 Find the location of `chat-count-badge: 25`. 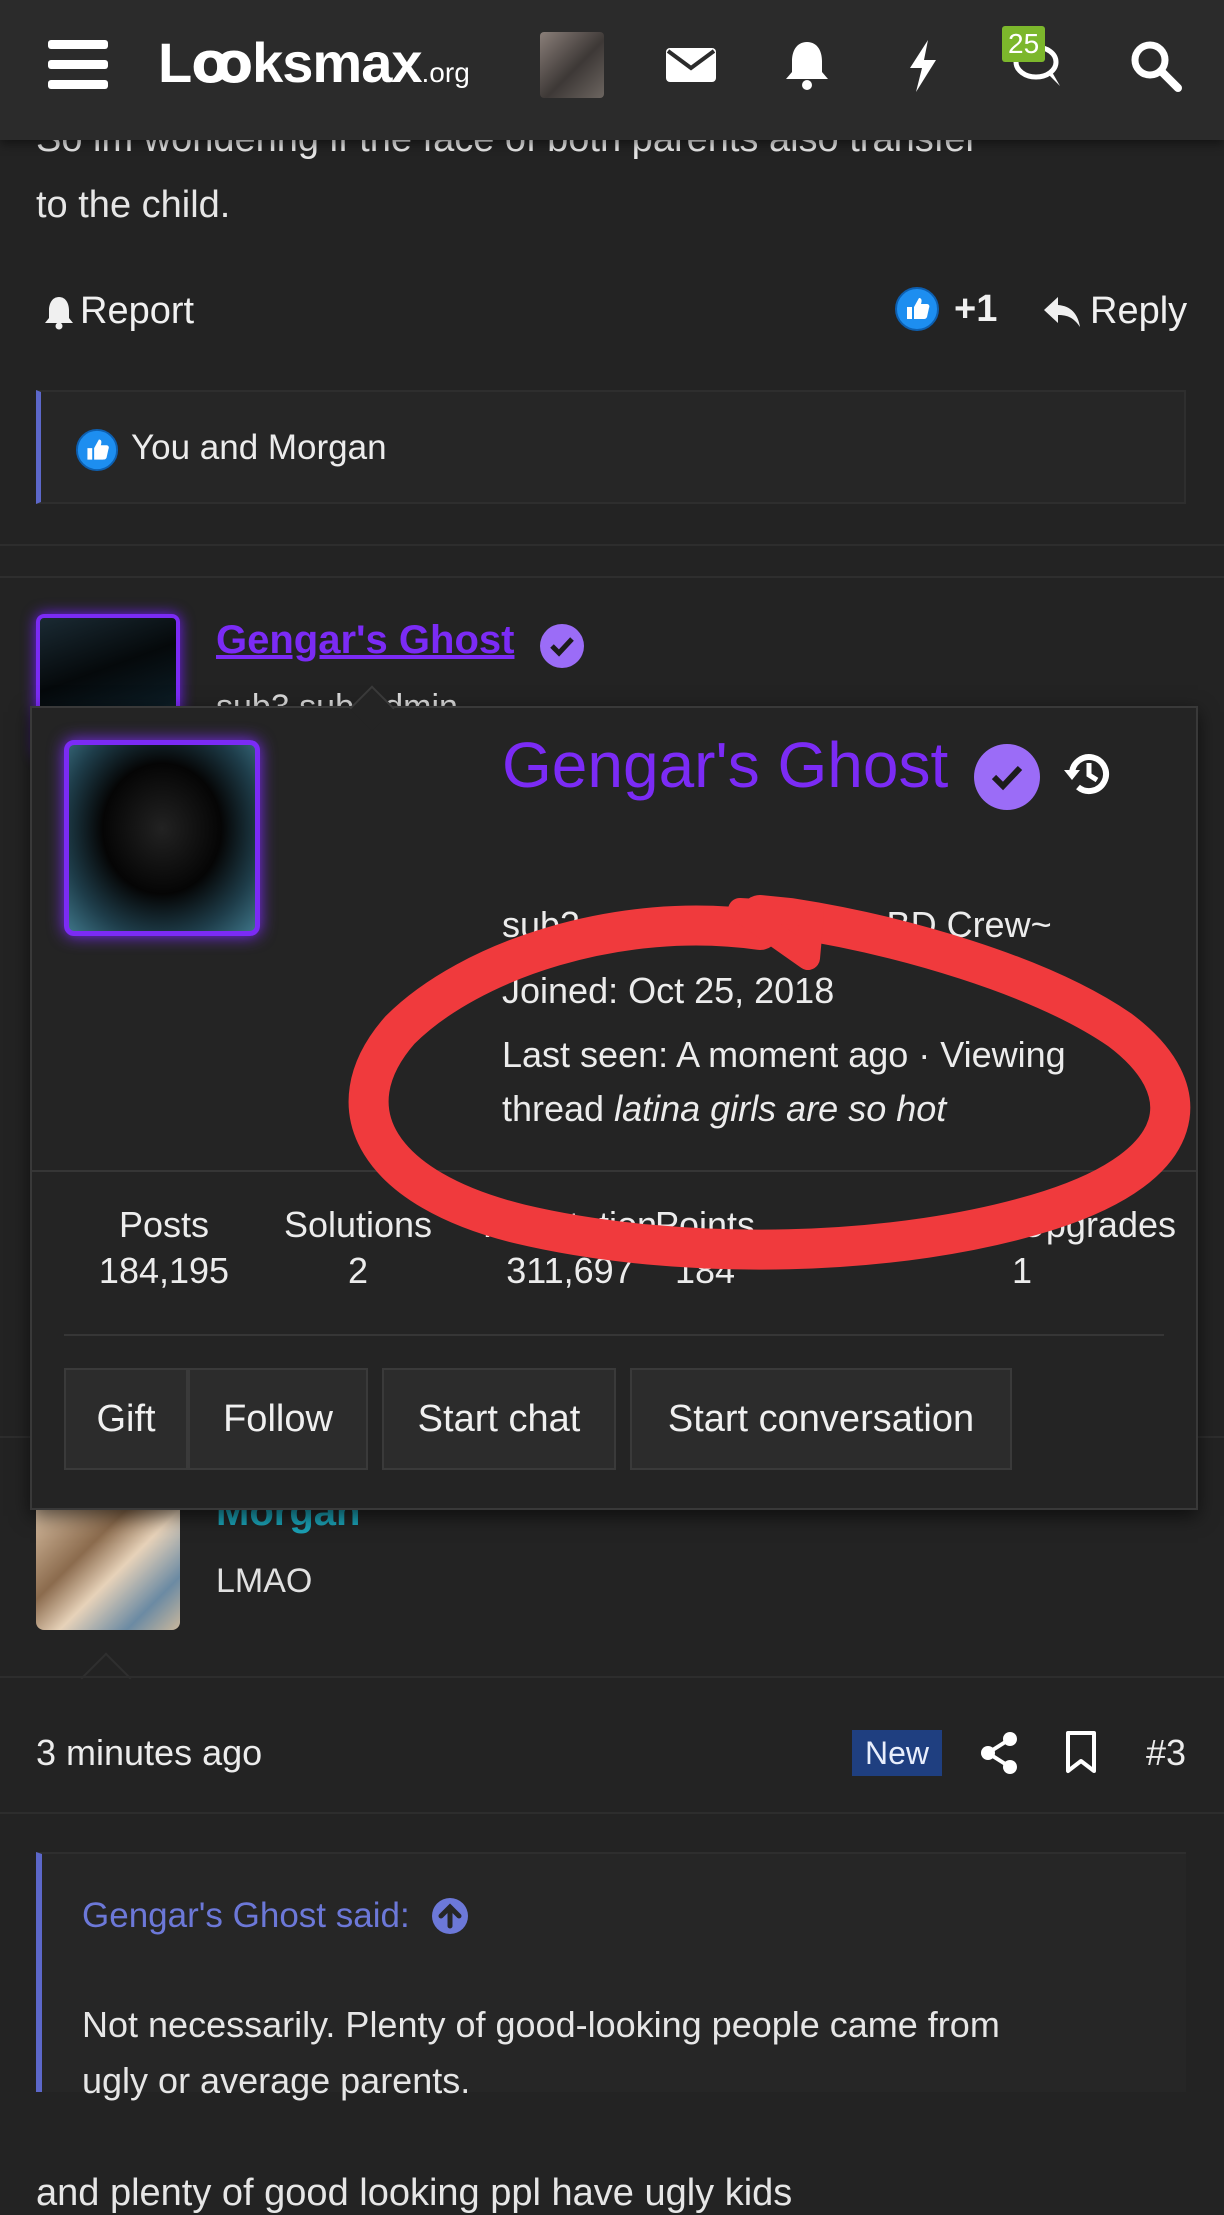

chat-count-badge: 25 is located at coordinates (1024, 44).